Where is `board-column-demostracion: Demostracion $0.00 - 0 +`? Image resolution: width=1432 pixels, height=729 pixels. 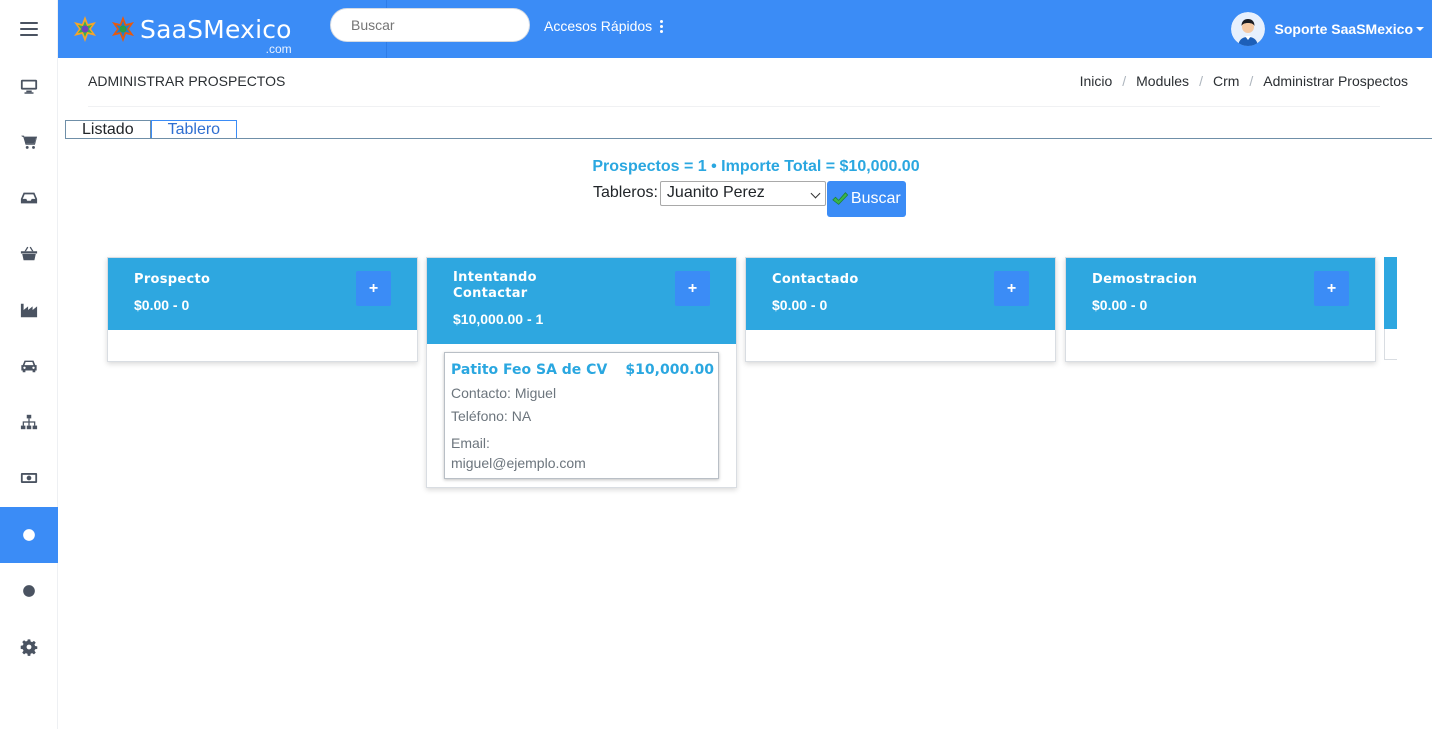
board-column-demostracion: Demostracion $0.00 - 0 + is located at coordinates (1220, 309).